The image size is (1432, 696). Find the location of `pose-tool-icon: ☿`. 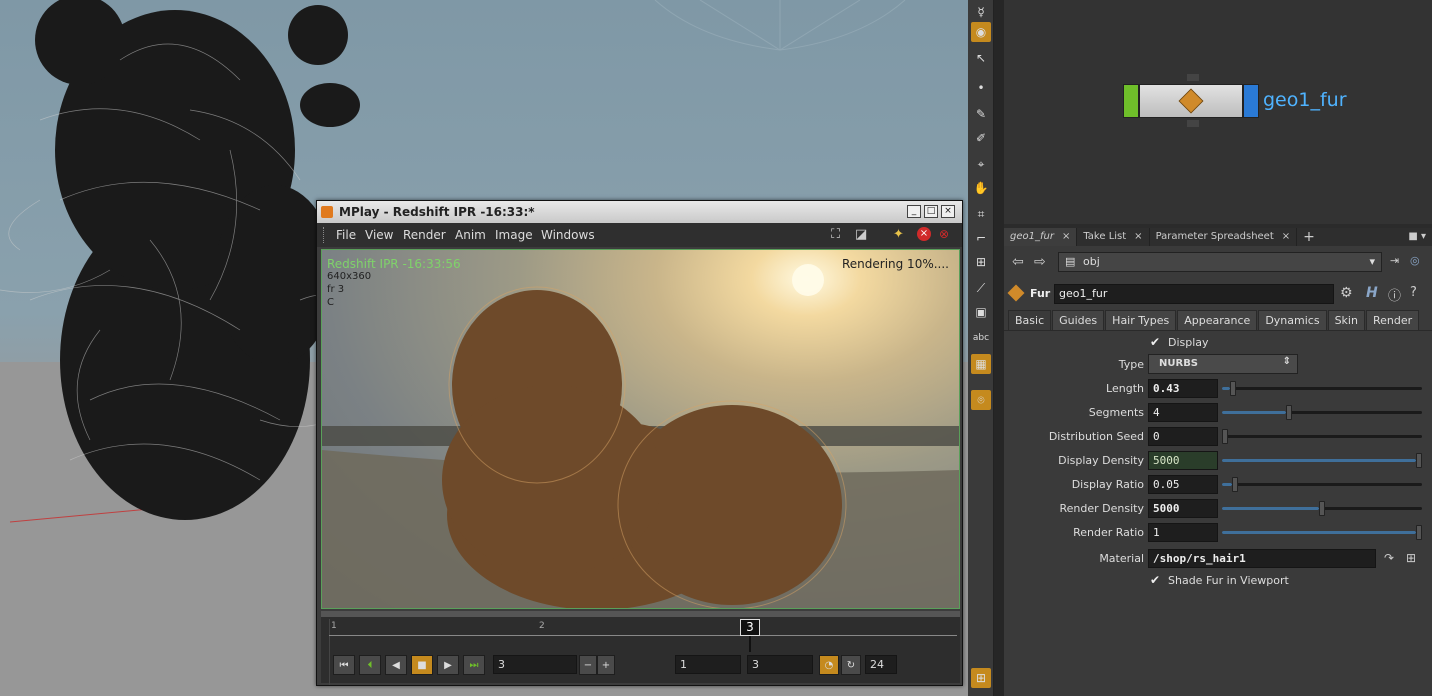

pose-tool-icon: ☿ is located at coordinates (981, 12).